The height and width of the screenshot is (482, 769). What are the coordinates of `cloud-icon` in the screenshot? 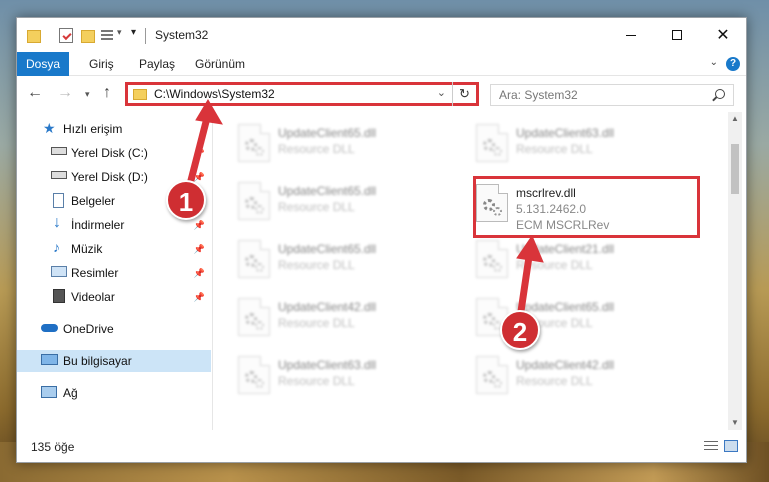 It's located at (49, 328).